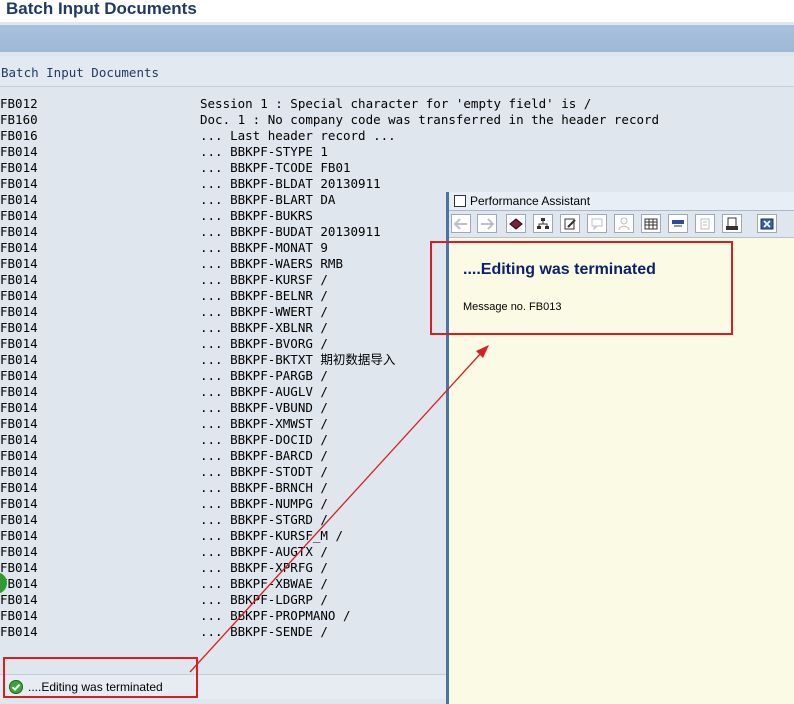 Image resolution: width=794 pixels, height=704 pixels. Describe the element at coordinates (264, 487) in the screenshot. I see `log-message: ... BBKPF-BRNCH /` at that location.